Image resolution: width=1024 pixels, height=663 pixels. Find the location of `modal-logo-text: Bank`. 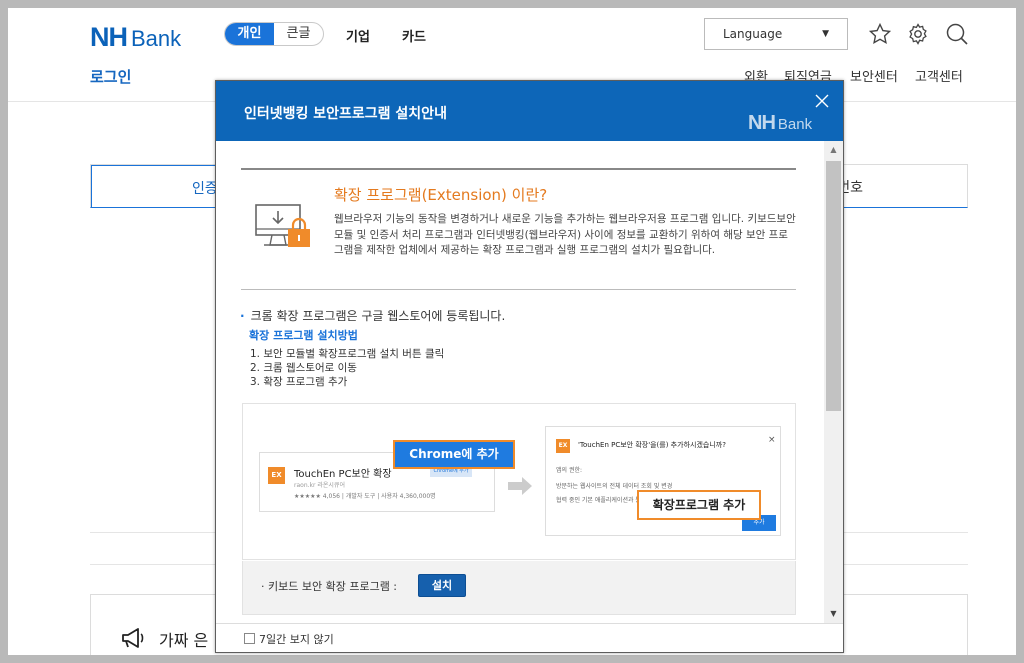

modal-logo-text: Bank is located at coordinates (795, 124).